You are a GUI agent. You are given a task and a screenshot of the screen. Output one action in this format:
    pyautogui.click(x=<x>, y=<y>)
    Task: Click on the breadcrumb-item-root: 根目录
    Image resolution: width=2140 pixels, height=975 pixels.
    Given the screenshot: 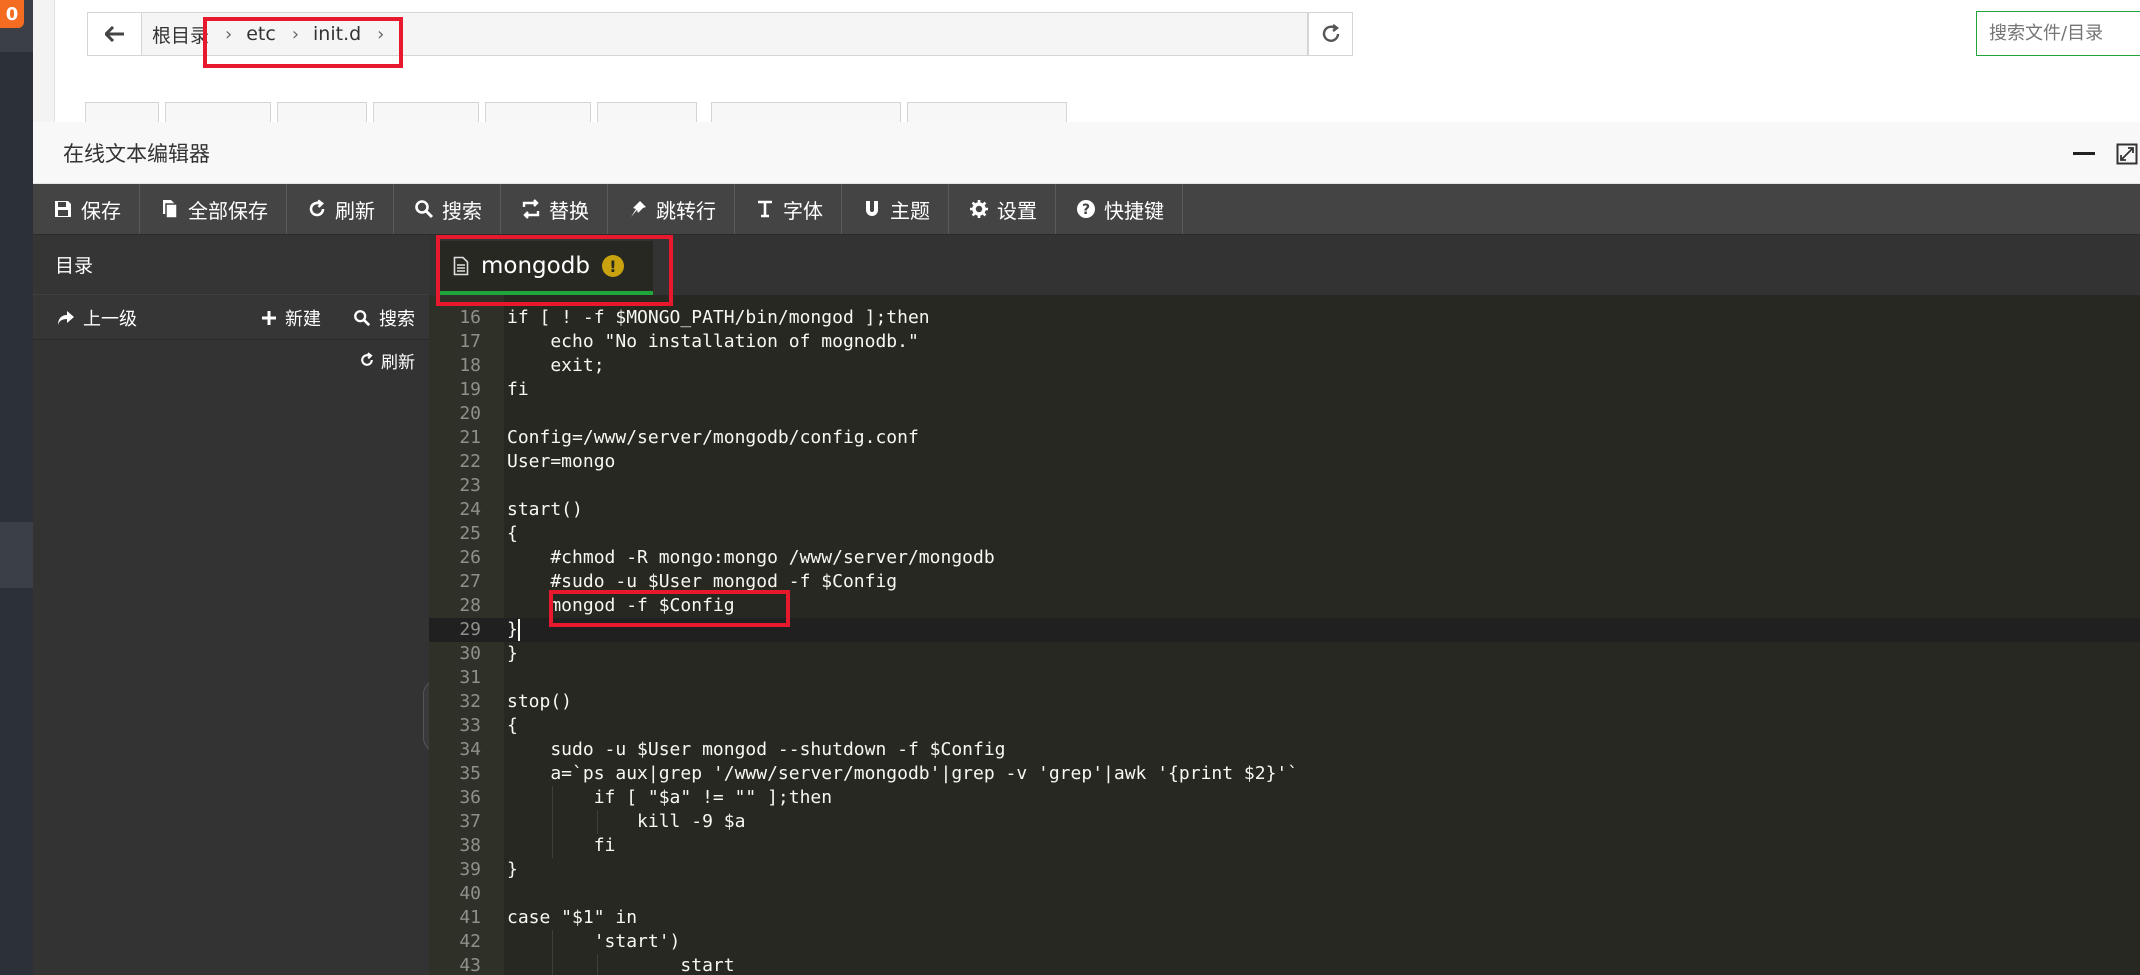 What is the action you would take?
    pyautogui.click(x=180, y=34)
    